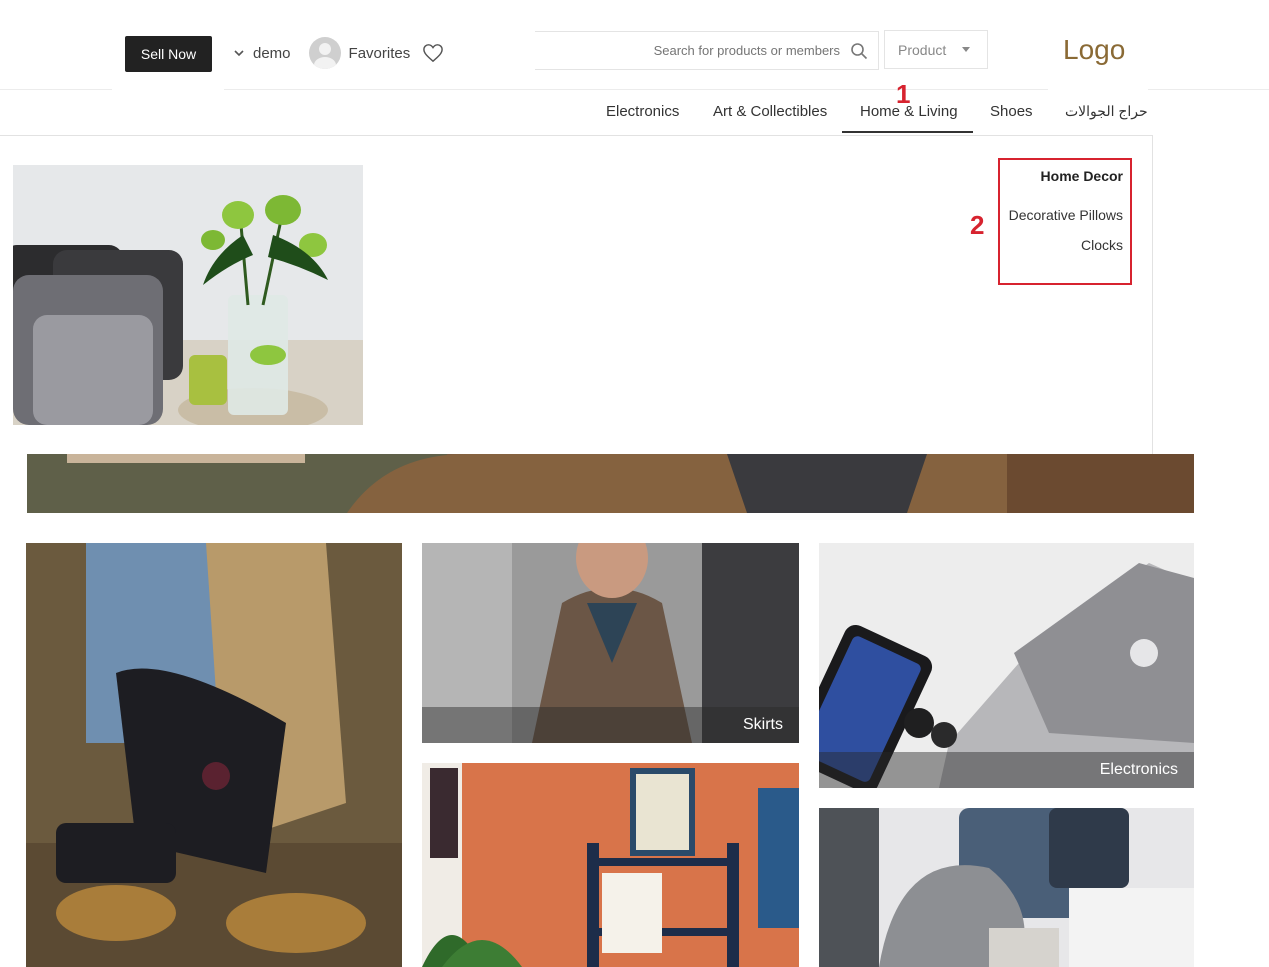  I want to click on mega-menu-image, so click(188, 295).